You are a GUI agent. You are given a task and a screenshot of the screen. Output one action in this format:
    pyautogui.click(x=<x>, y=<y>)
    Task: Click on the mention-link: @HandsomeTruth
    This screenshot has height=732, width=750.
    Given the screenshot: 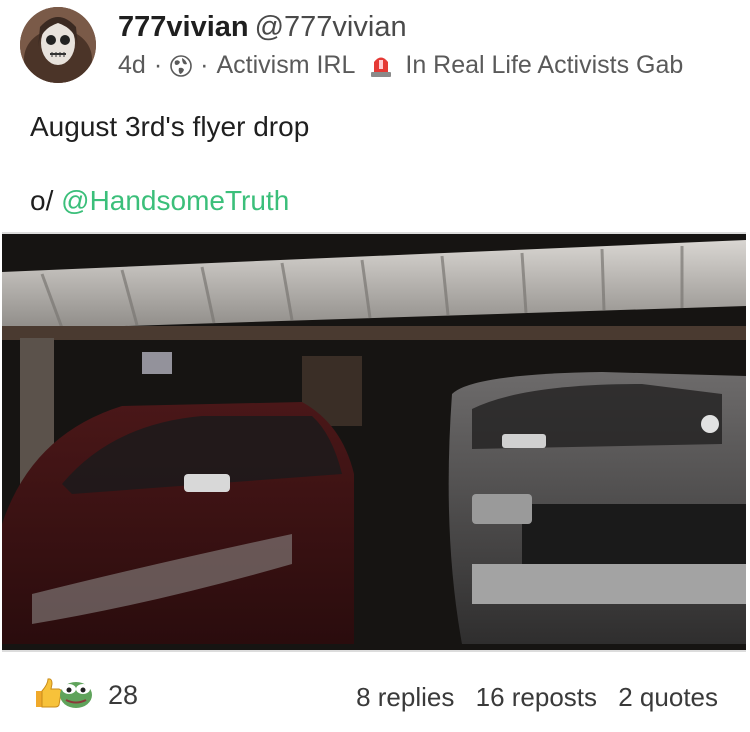 What is the action you would take?
    pyautogui.click(x=175, y=200)
    